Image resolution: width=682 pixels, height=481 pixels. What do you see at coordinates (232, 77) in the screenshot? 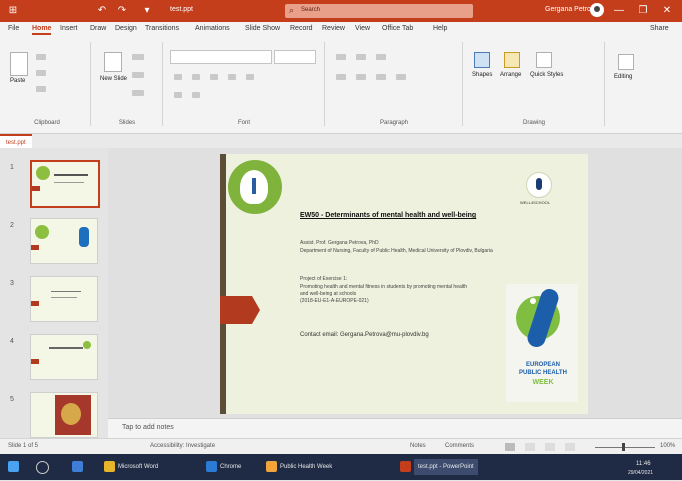
I see `strikethrough-icon` at bounding box center [232, 77].